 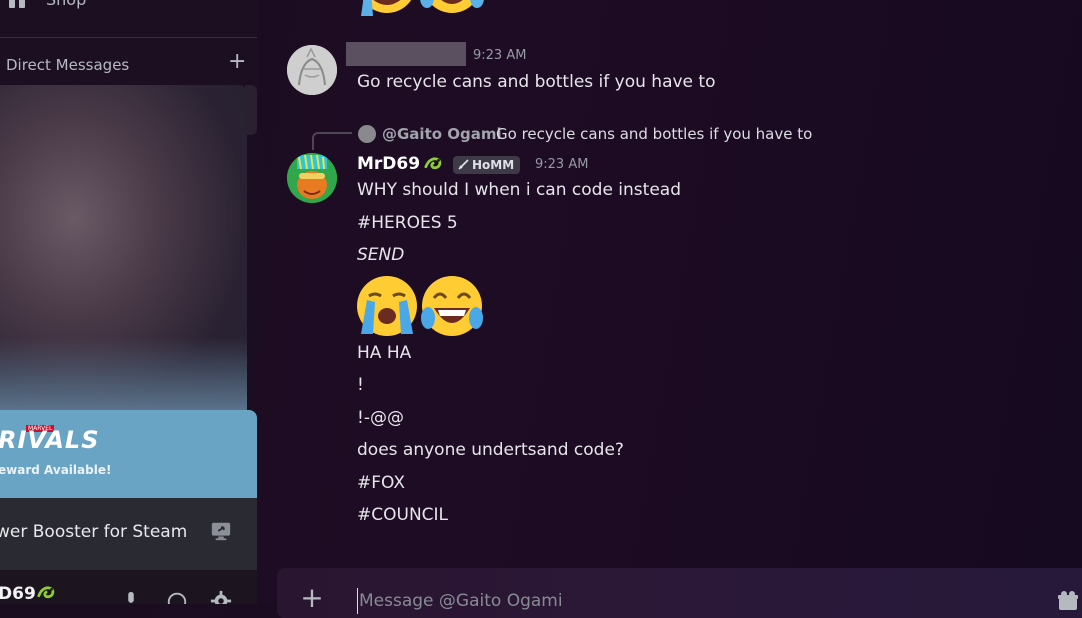 What do you see at coordinates (237, 62) in the screenshot?
I see `create-dm-button: +` at bounding box center [237, 62].